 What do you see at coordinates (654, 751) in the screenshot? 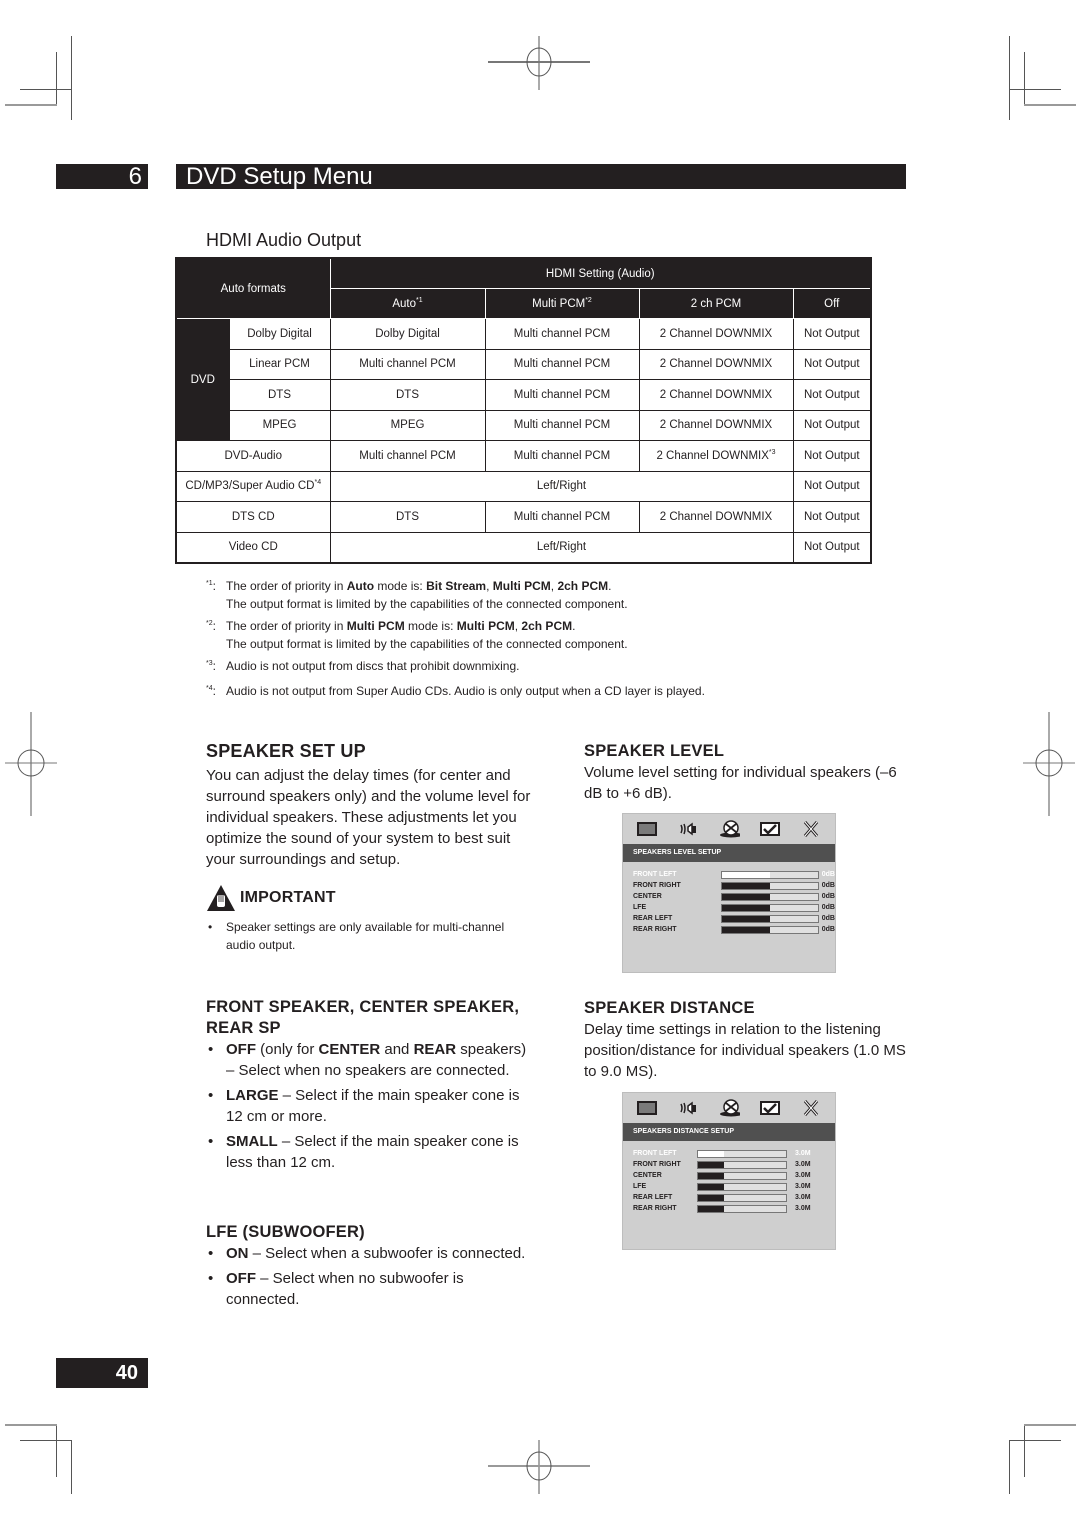
I see `speaker-level-title: SPEAKER LEVEL` at bounding box center [654, 751].